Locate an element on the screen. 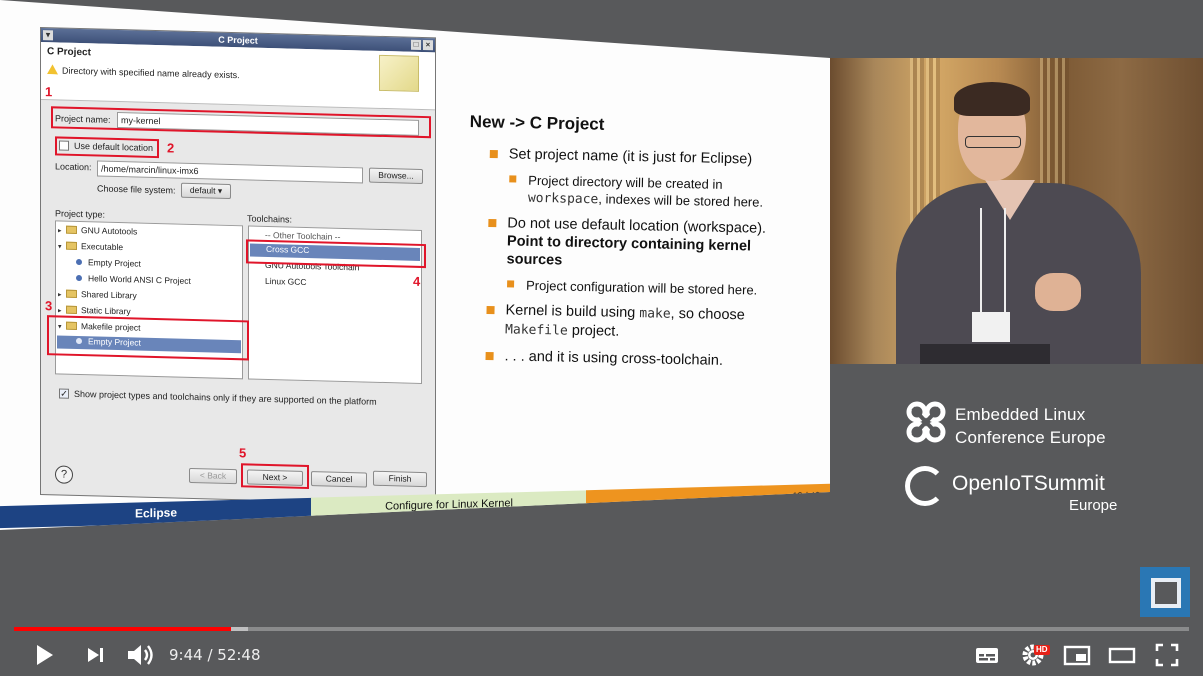 The height and width of the screenshot is (676, 1203). file-system-label: Choose file system: is located at coordinates (136, 189).